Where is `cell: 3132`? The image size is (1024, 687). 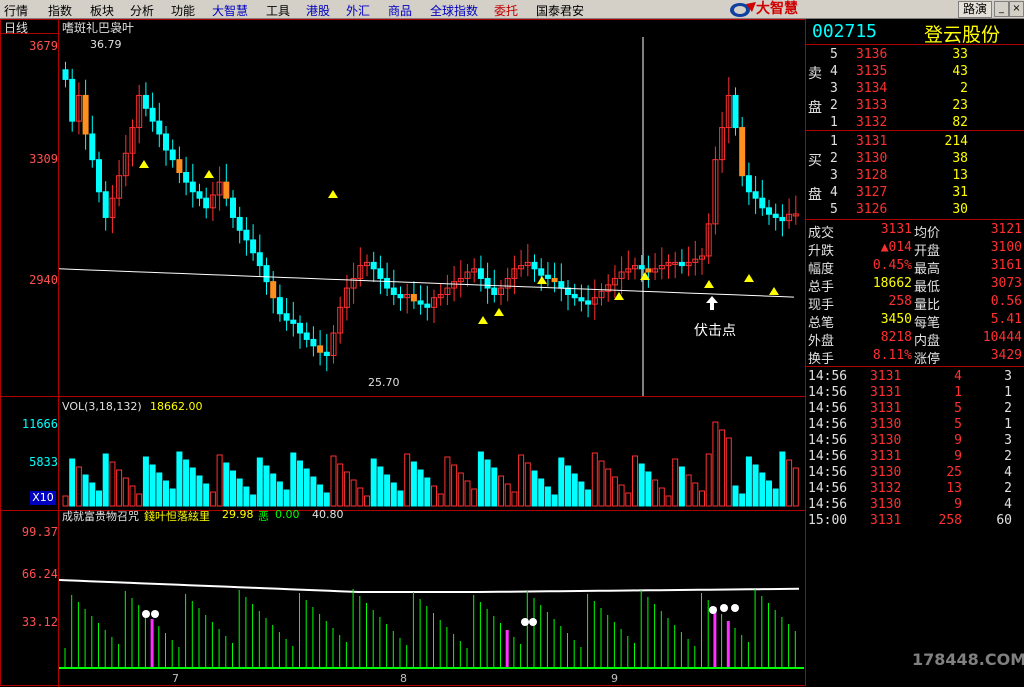 cell: 3132 is located at coordinates (886, 488).